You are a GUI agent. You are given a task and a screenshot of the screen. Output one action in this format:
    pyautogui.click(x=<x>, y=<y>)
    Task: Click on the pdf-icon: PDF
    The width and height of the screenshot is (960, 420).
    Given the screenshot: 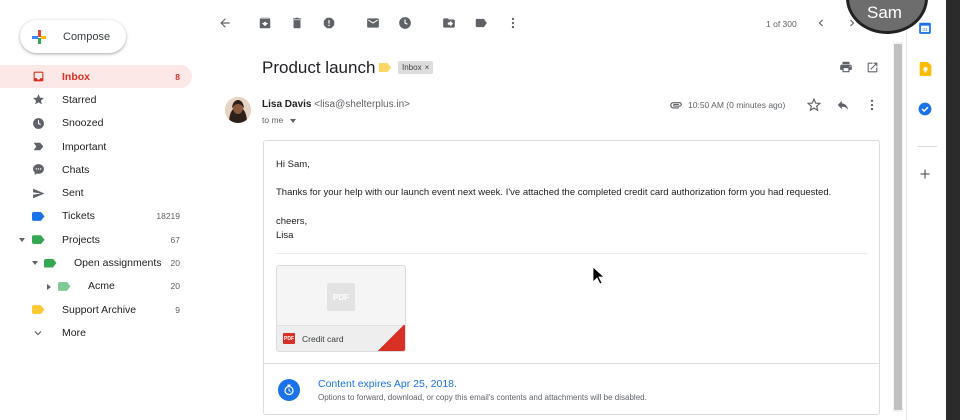 What is the action you would take?
    pyautogui.click(x=289, y=338)
    